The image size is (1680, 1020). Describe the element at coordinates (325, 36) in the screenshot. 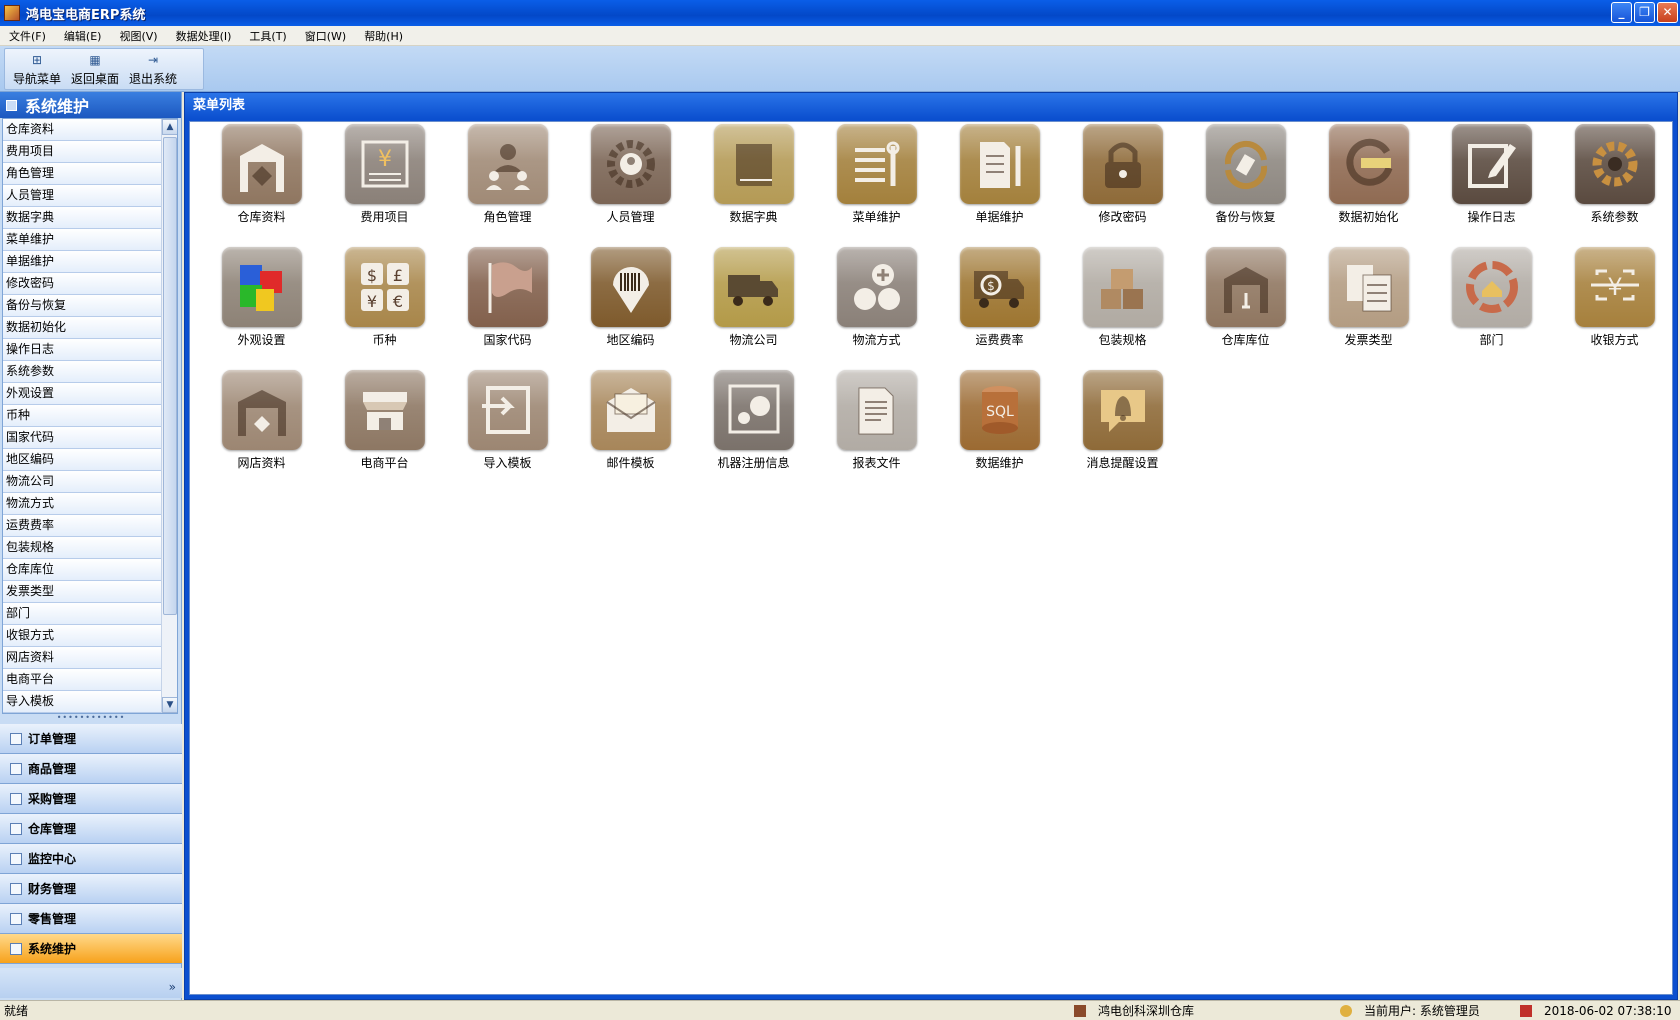

I see `menu-window: 窗口(W)` at that location.